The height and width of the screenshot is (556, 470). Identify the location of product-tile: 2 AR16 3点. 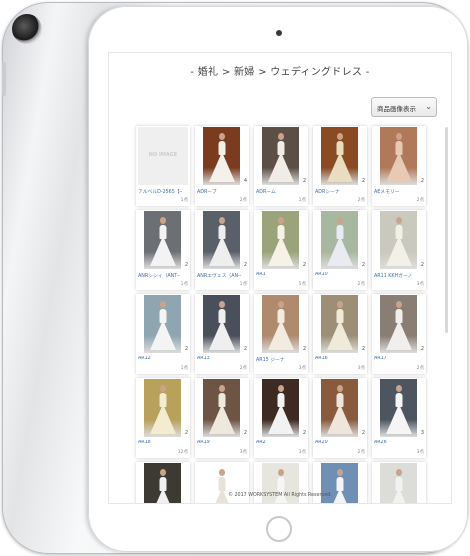
(340, 334).